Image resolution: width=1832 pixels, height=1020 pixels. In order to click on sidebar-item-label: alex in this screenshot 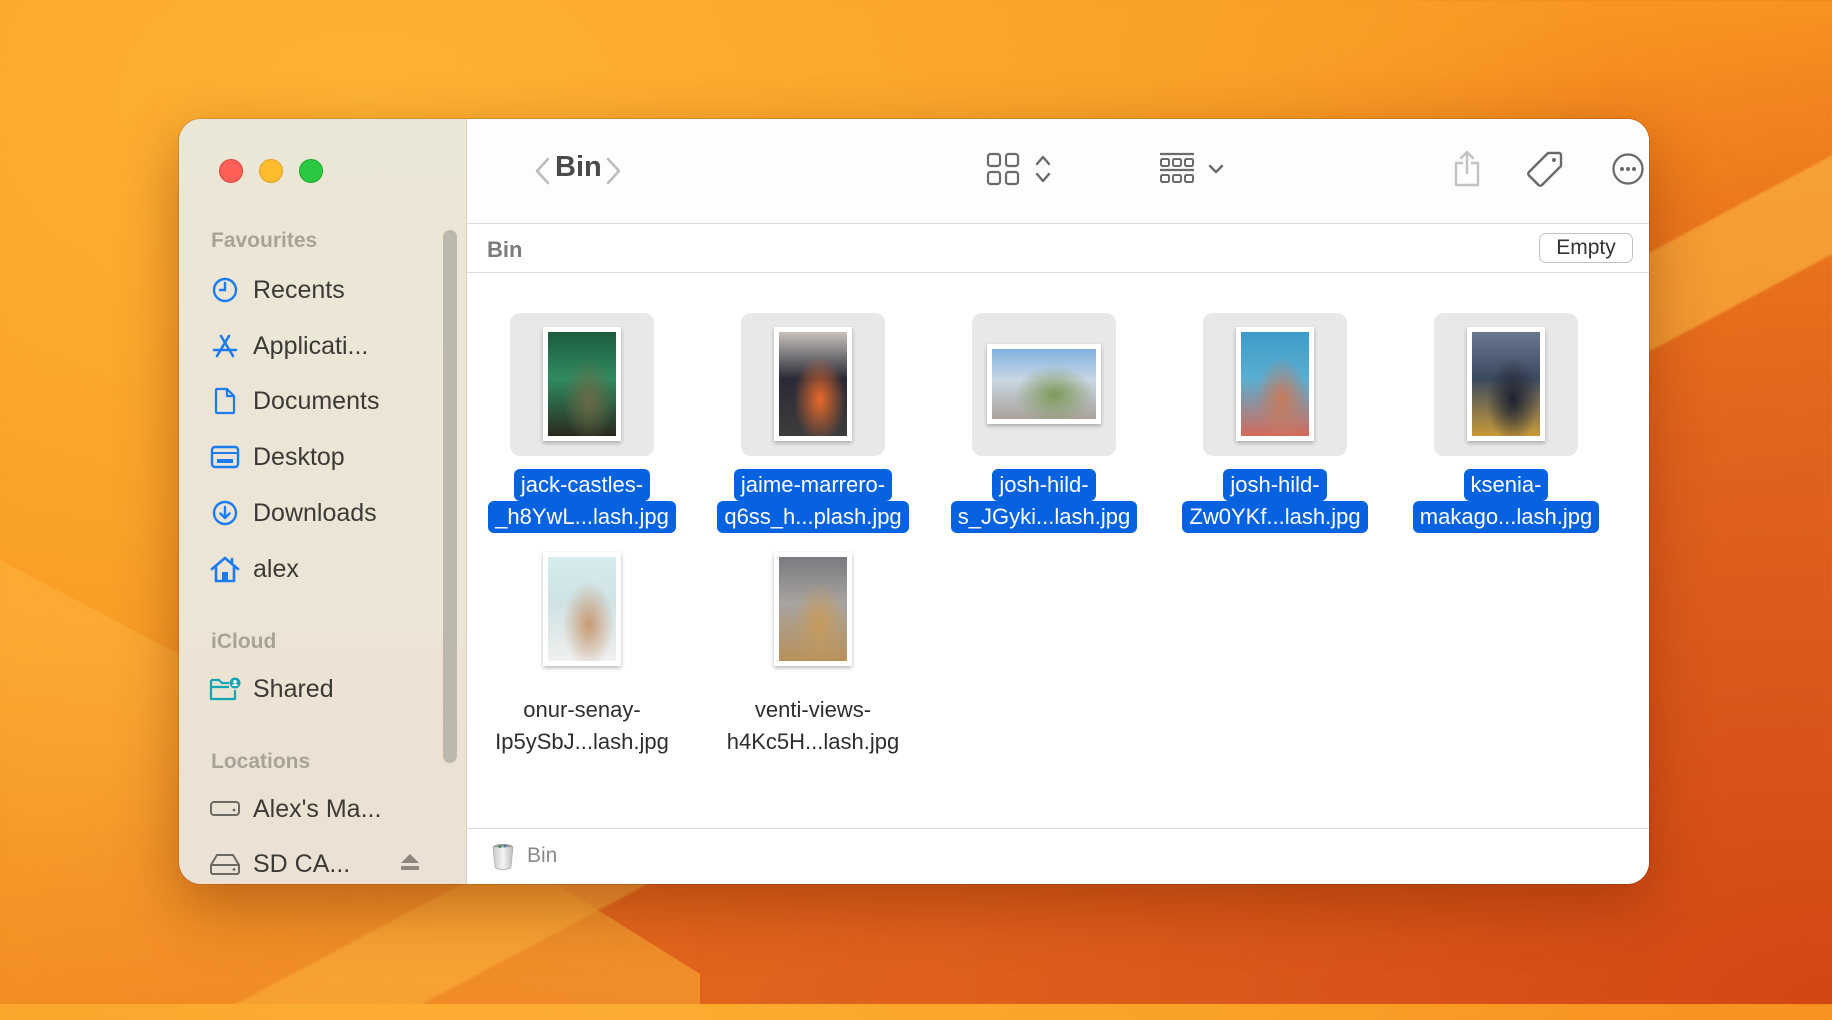, I will do `click(276, 568)`.